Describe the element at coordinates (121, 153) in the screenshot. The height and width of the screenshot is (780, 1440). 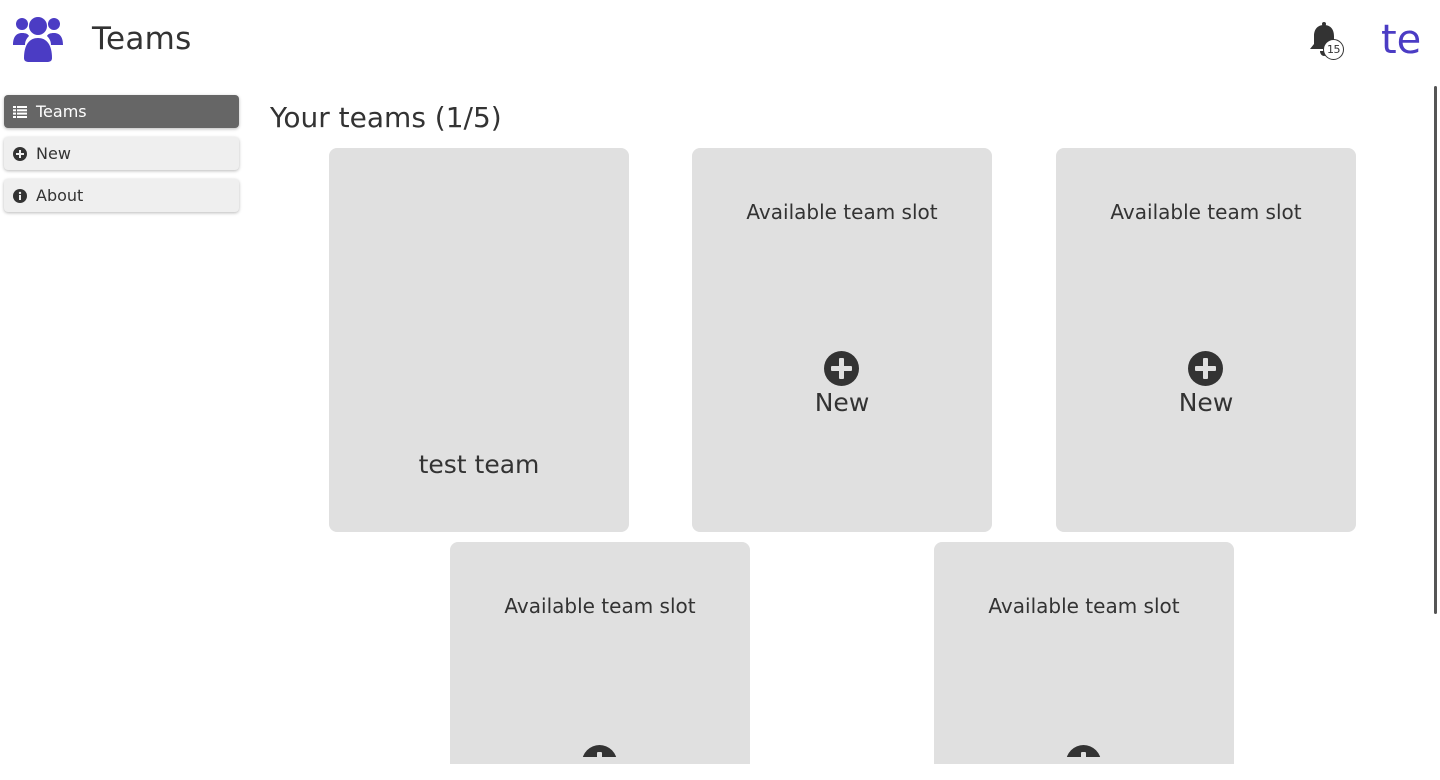
I see `sidebar-item-new: New` at that location.